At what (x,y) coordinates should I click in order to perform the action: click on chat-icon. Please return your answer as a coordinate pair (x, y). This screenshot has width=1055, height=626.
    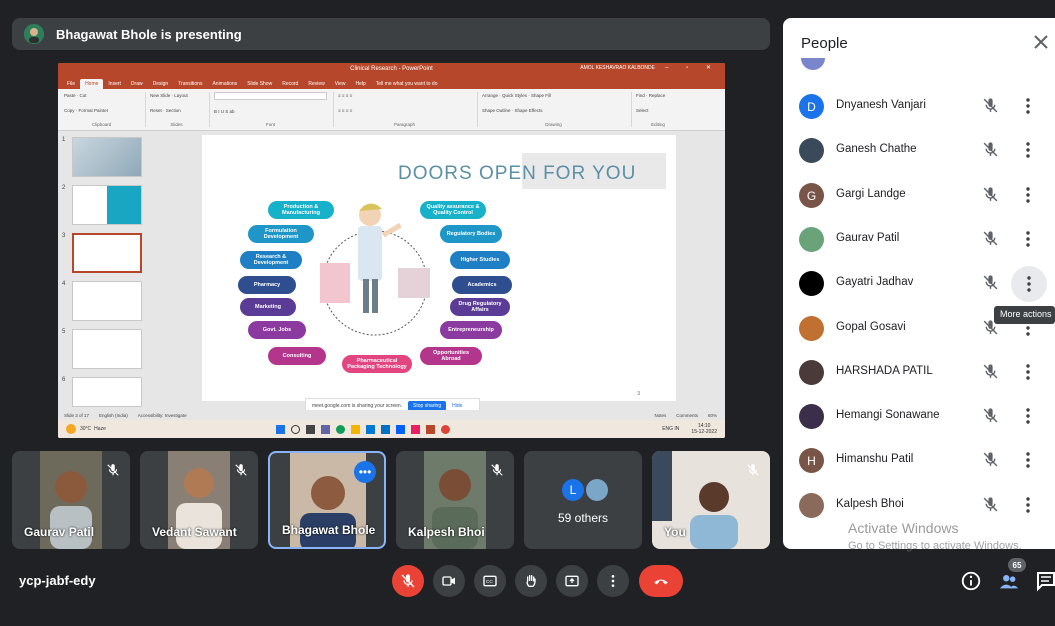
    Looking at the image, I should click on (1045, 581).